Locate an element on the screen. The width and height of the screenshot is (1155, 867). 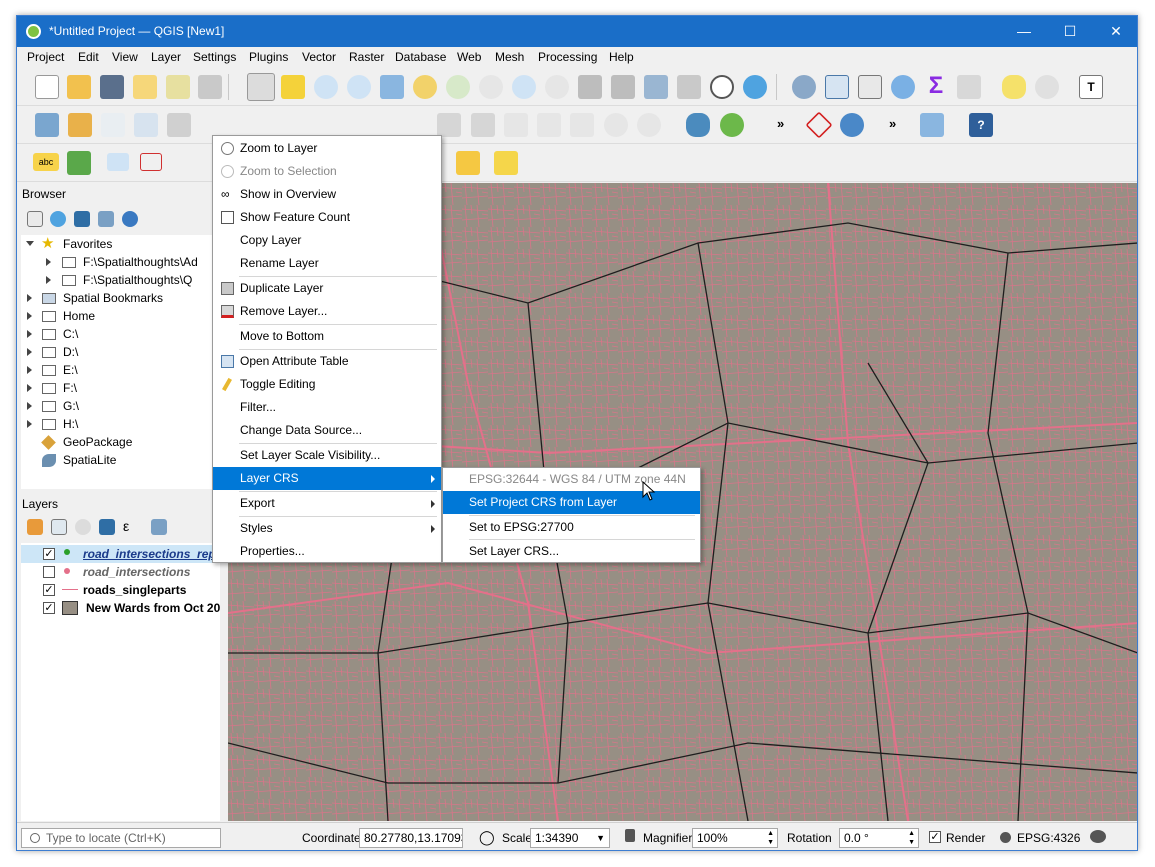
zoom-out-icon is located at coordinates (359, 87).